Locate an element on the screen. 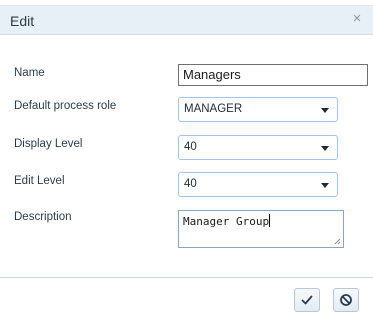 Image resolution: width=373 pixels, height=316 pixels. footer-divider is located at coordinates (186, 277).